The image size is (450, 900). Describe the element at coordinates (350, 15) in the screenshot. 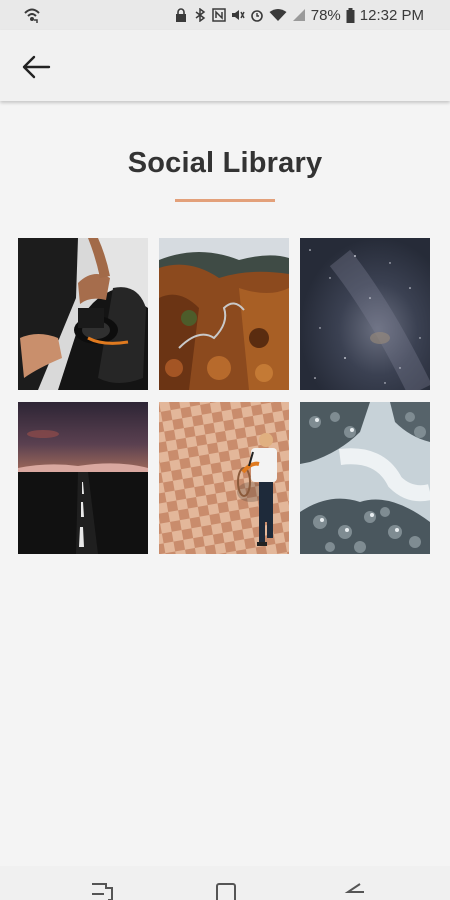

I see `battery-icon` at that location.